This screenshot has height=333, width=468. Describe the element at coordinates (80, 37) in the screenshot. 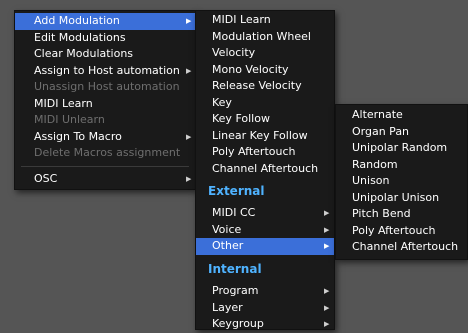

I see `menu-item-label: Edit Modulations` at that location.